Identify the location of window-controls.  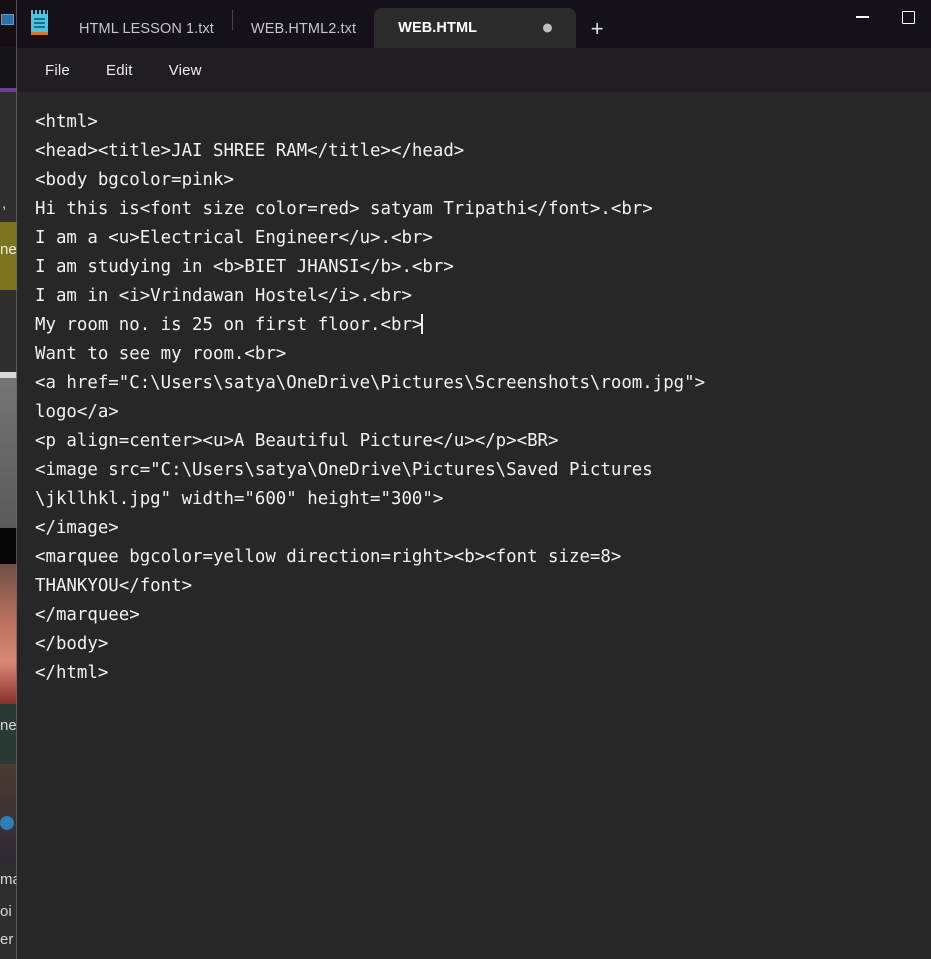
(885, 24).